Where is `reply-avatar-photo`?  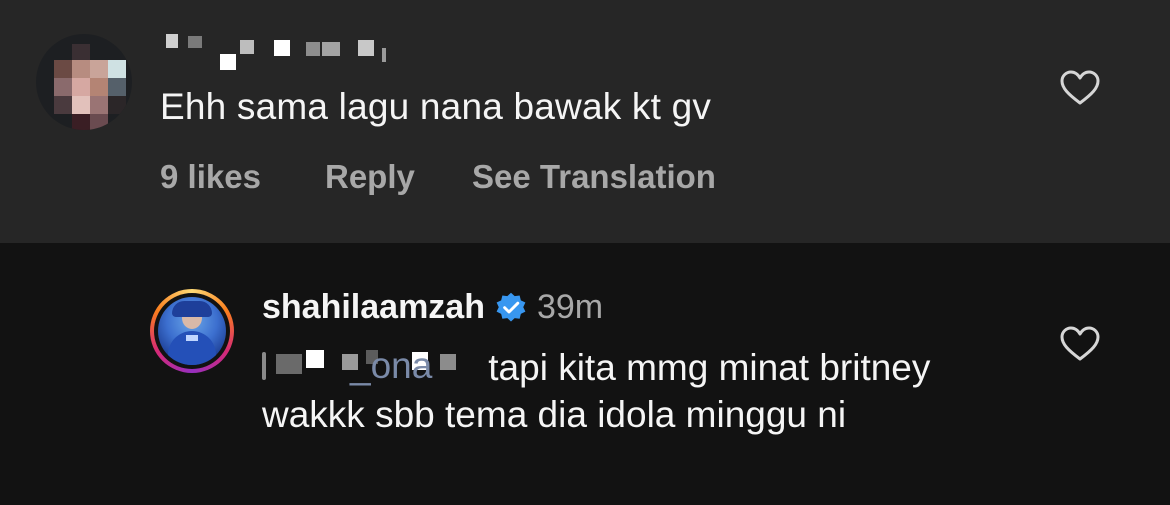
reply-avatar-photo is located at coordinates (192, 331).